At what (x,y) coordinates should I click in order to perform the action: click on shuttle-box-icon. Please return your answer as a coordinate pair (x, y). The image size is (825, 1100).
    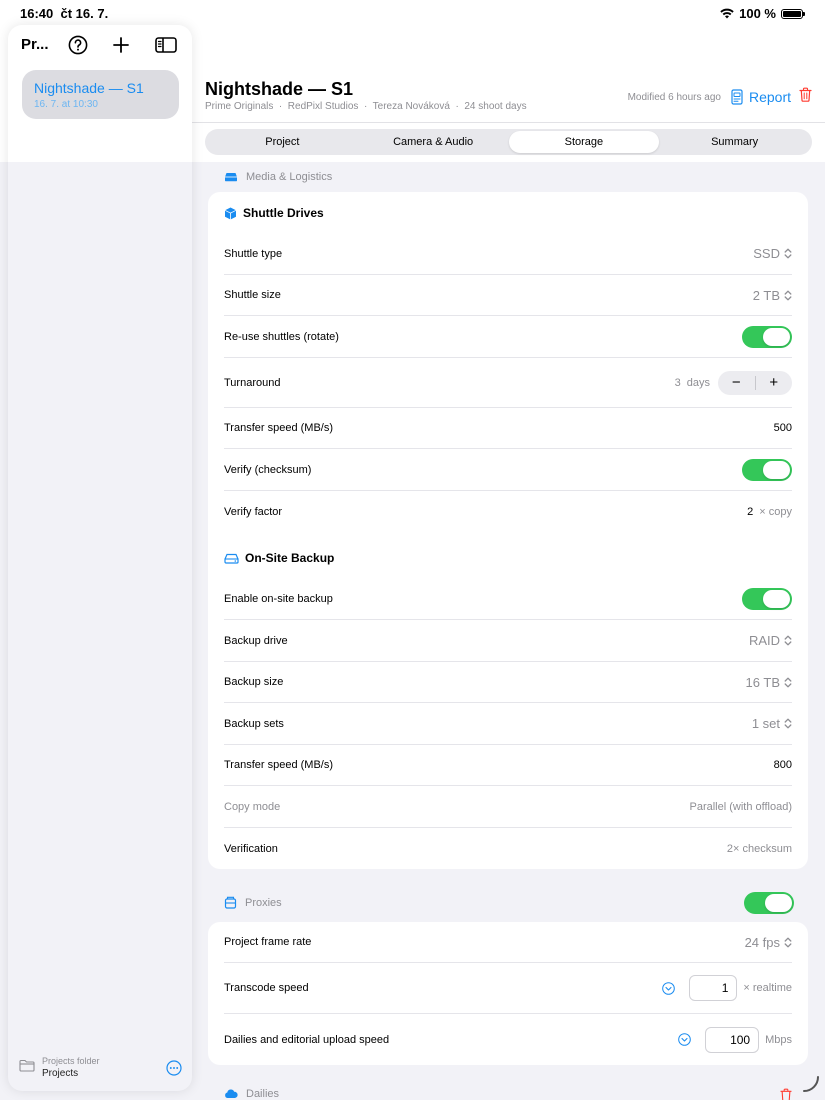
    Looking at the image, I should click on (230, 213).